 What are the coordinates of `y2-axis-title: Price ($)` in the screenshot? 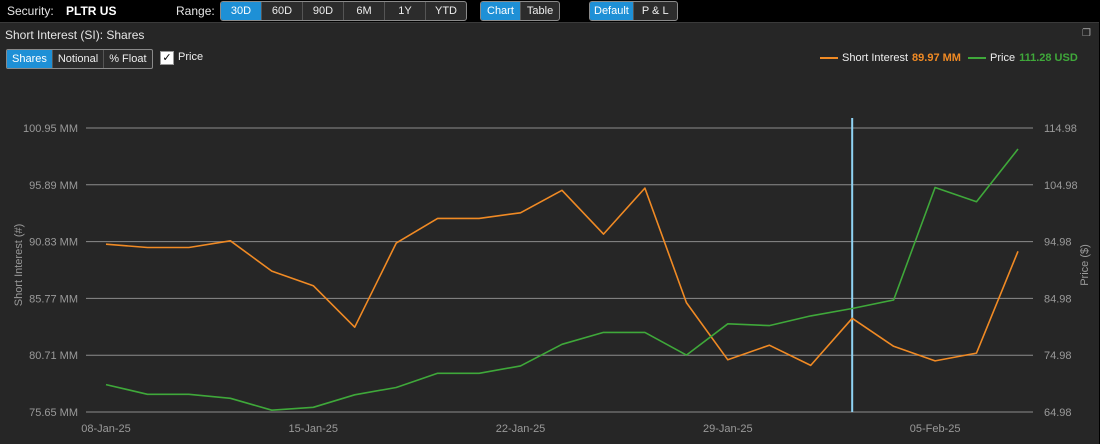 It's located at (1085, 265).